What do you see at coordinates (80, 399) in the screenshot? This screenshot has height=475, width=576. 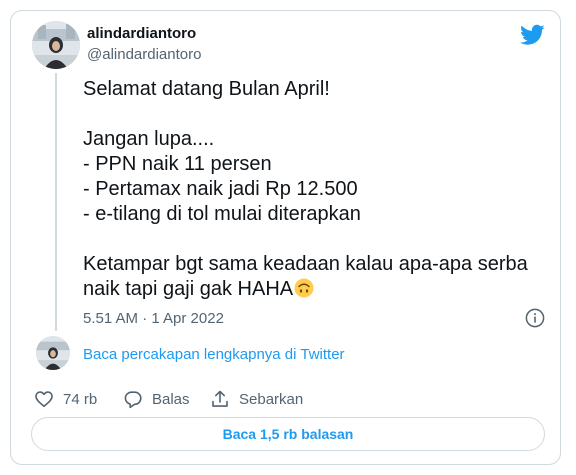 I see `like-count: 74 rb` at bounding box center [80, 399].